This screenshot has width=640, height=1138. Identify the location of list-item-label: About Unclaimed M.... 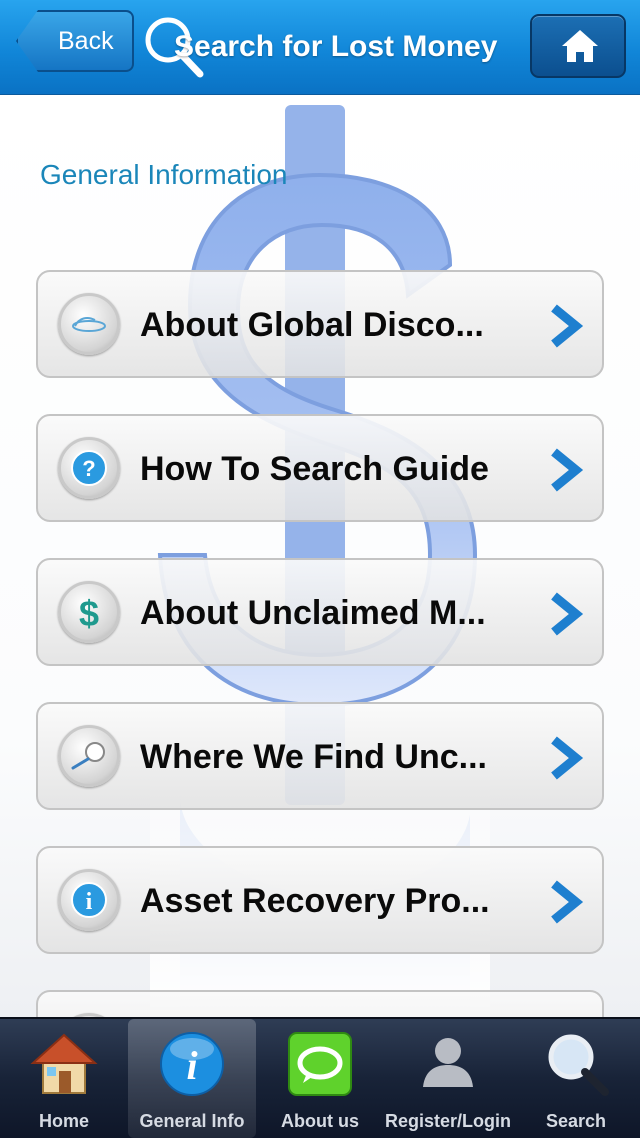
(313, 613).